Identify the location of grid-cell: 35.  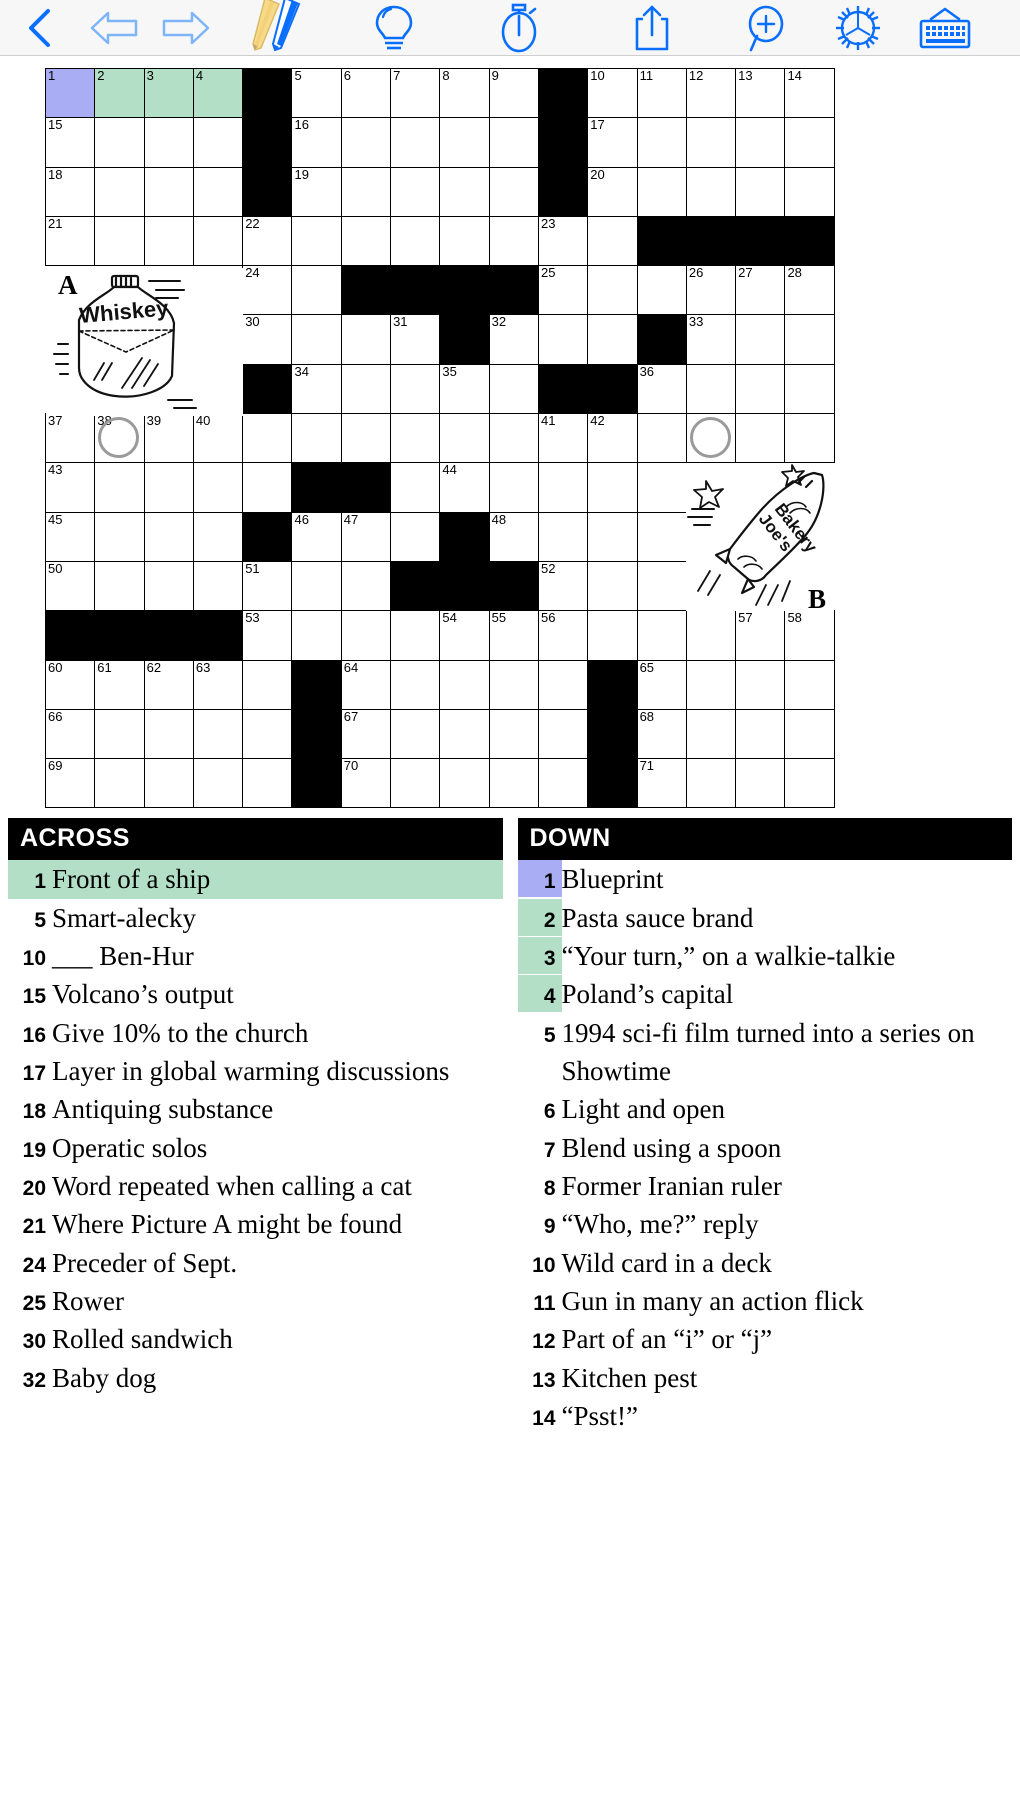
(464, 389).